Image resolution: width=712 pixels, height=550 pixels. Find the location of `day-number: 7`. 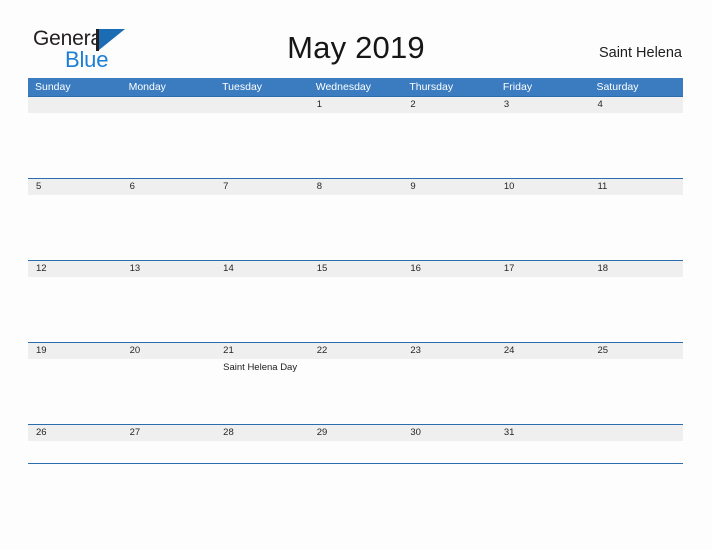

day-number: 7 is located at coordinates (262, 187).